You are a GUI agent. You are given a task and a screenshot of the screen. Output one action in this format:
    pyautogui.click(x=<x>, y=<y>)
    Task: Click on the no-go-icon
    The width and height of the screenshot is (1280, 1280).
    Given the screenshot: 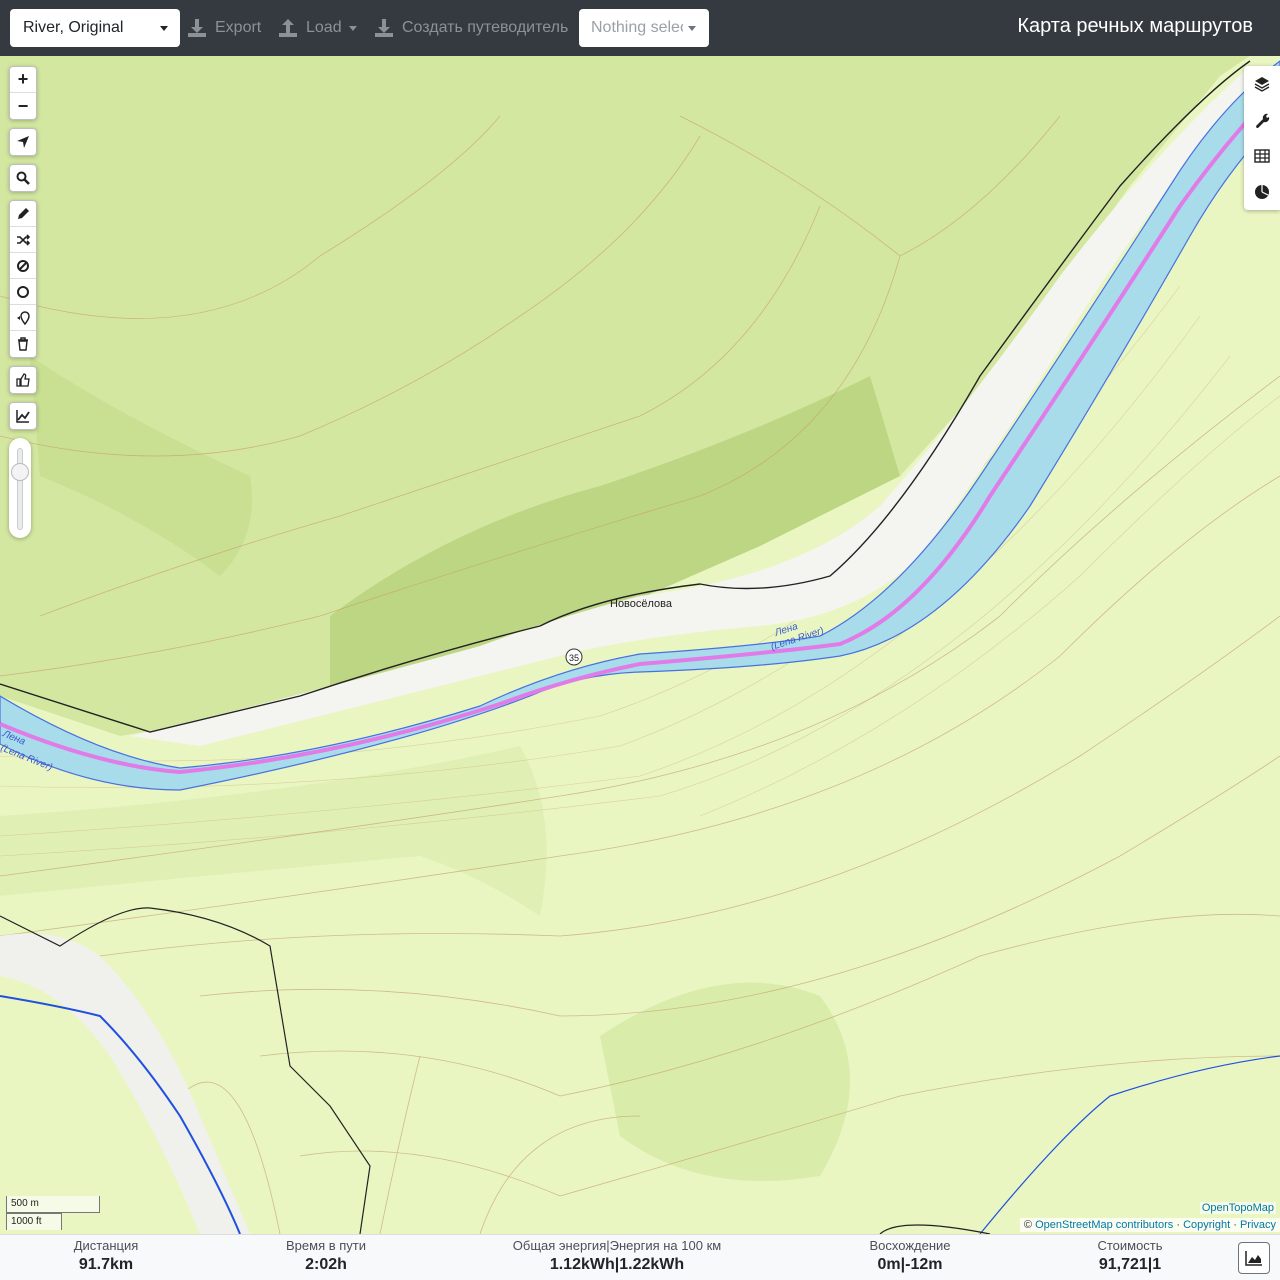 What is the action you would take?
    pyautogui.click(x=23, y=265)
    